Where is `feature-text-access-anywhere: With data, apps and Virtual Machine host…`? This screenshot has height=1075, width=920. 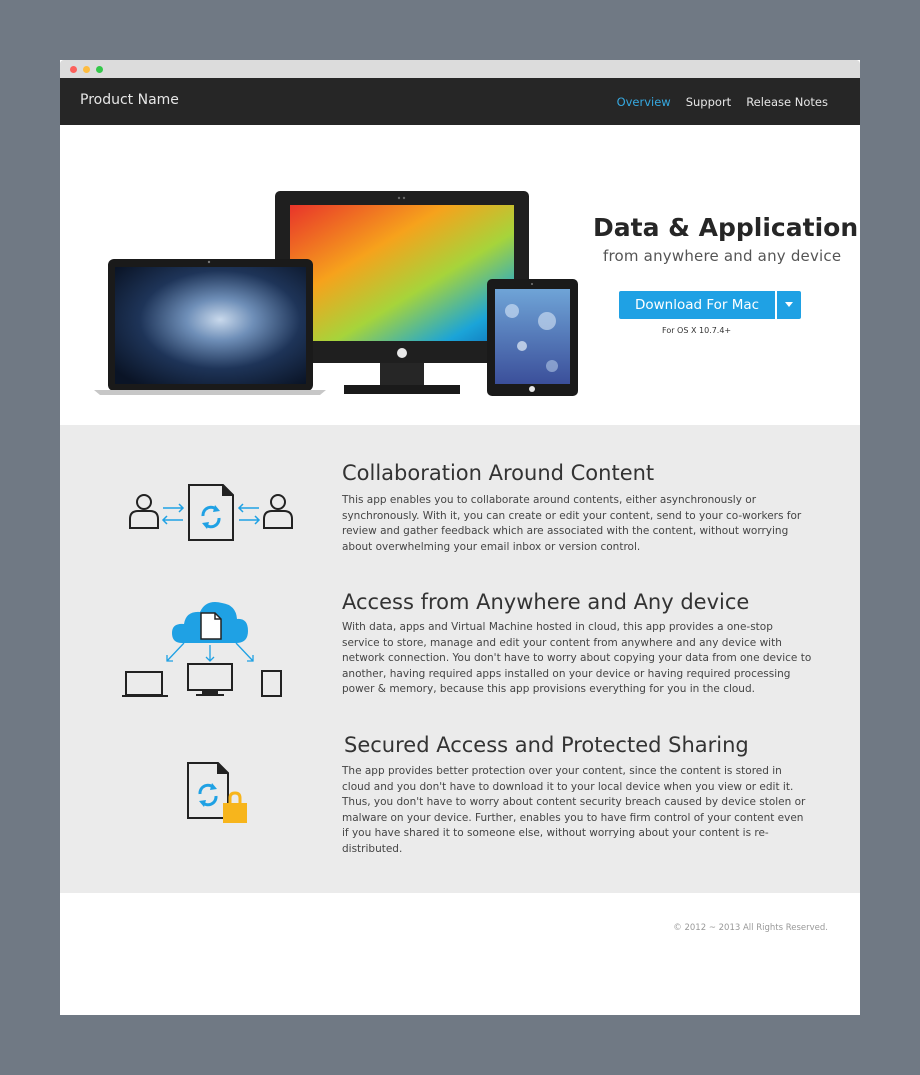 feature-text-access-anywhere: With data, apps and Virtual Machine host… is located at coordinates (577, 658).